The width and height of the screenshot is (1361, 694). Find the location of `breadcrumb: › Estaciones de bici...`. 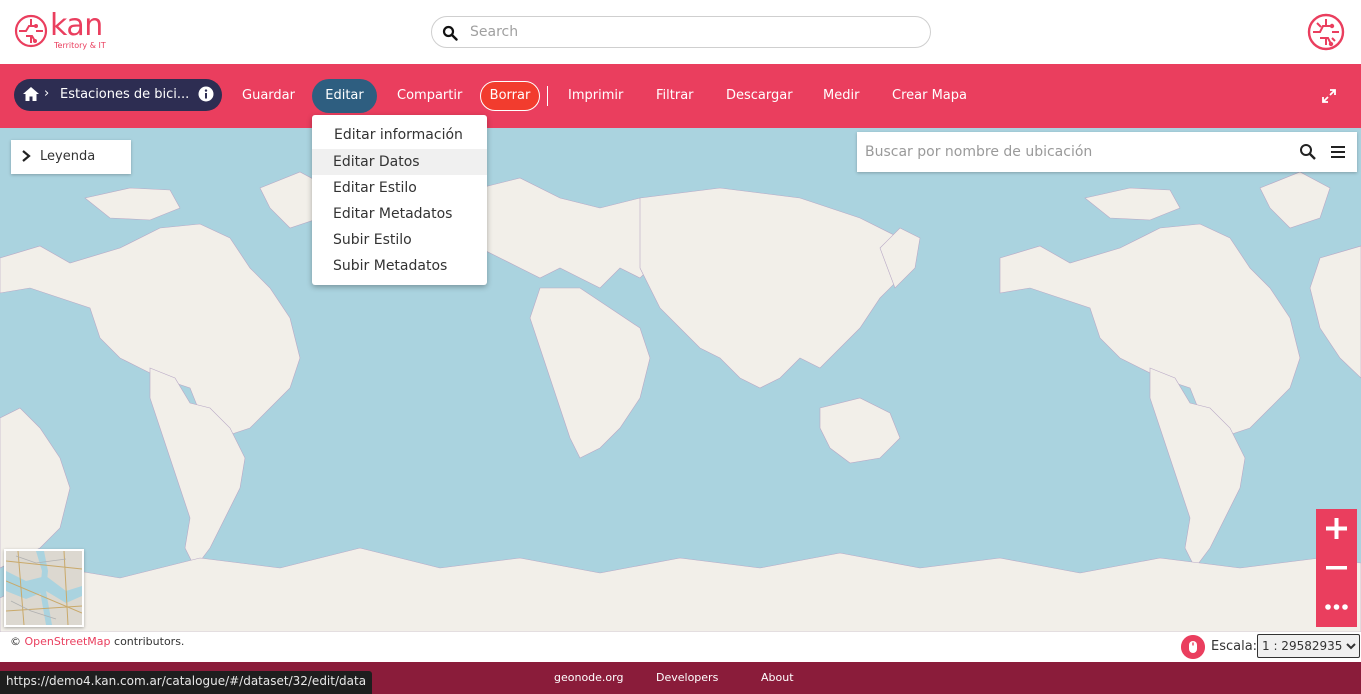

breadcrumb: › Estaciones de bici... is located at coordinates (118, 95).